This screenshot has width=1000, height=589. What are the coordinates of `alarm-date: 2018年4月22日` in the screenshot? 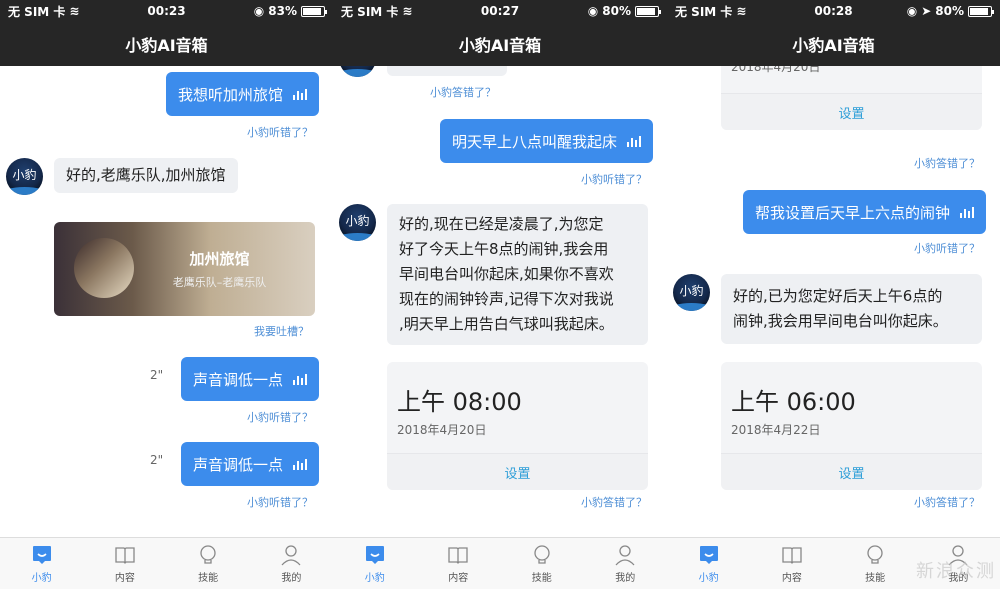 It's located at (776, 430).